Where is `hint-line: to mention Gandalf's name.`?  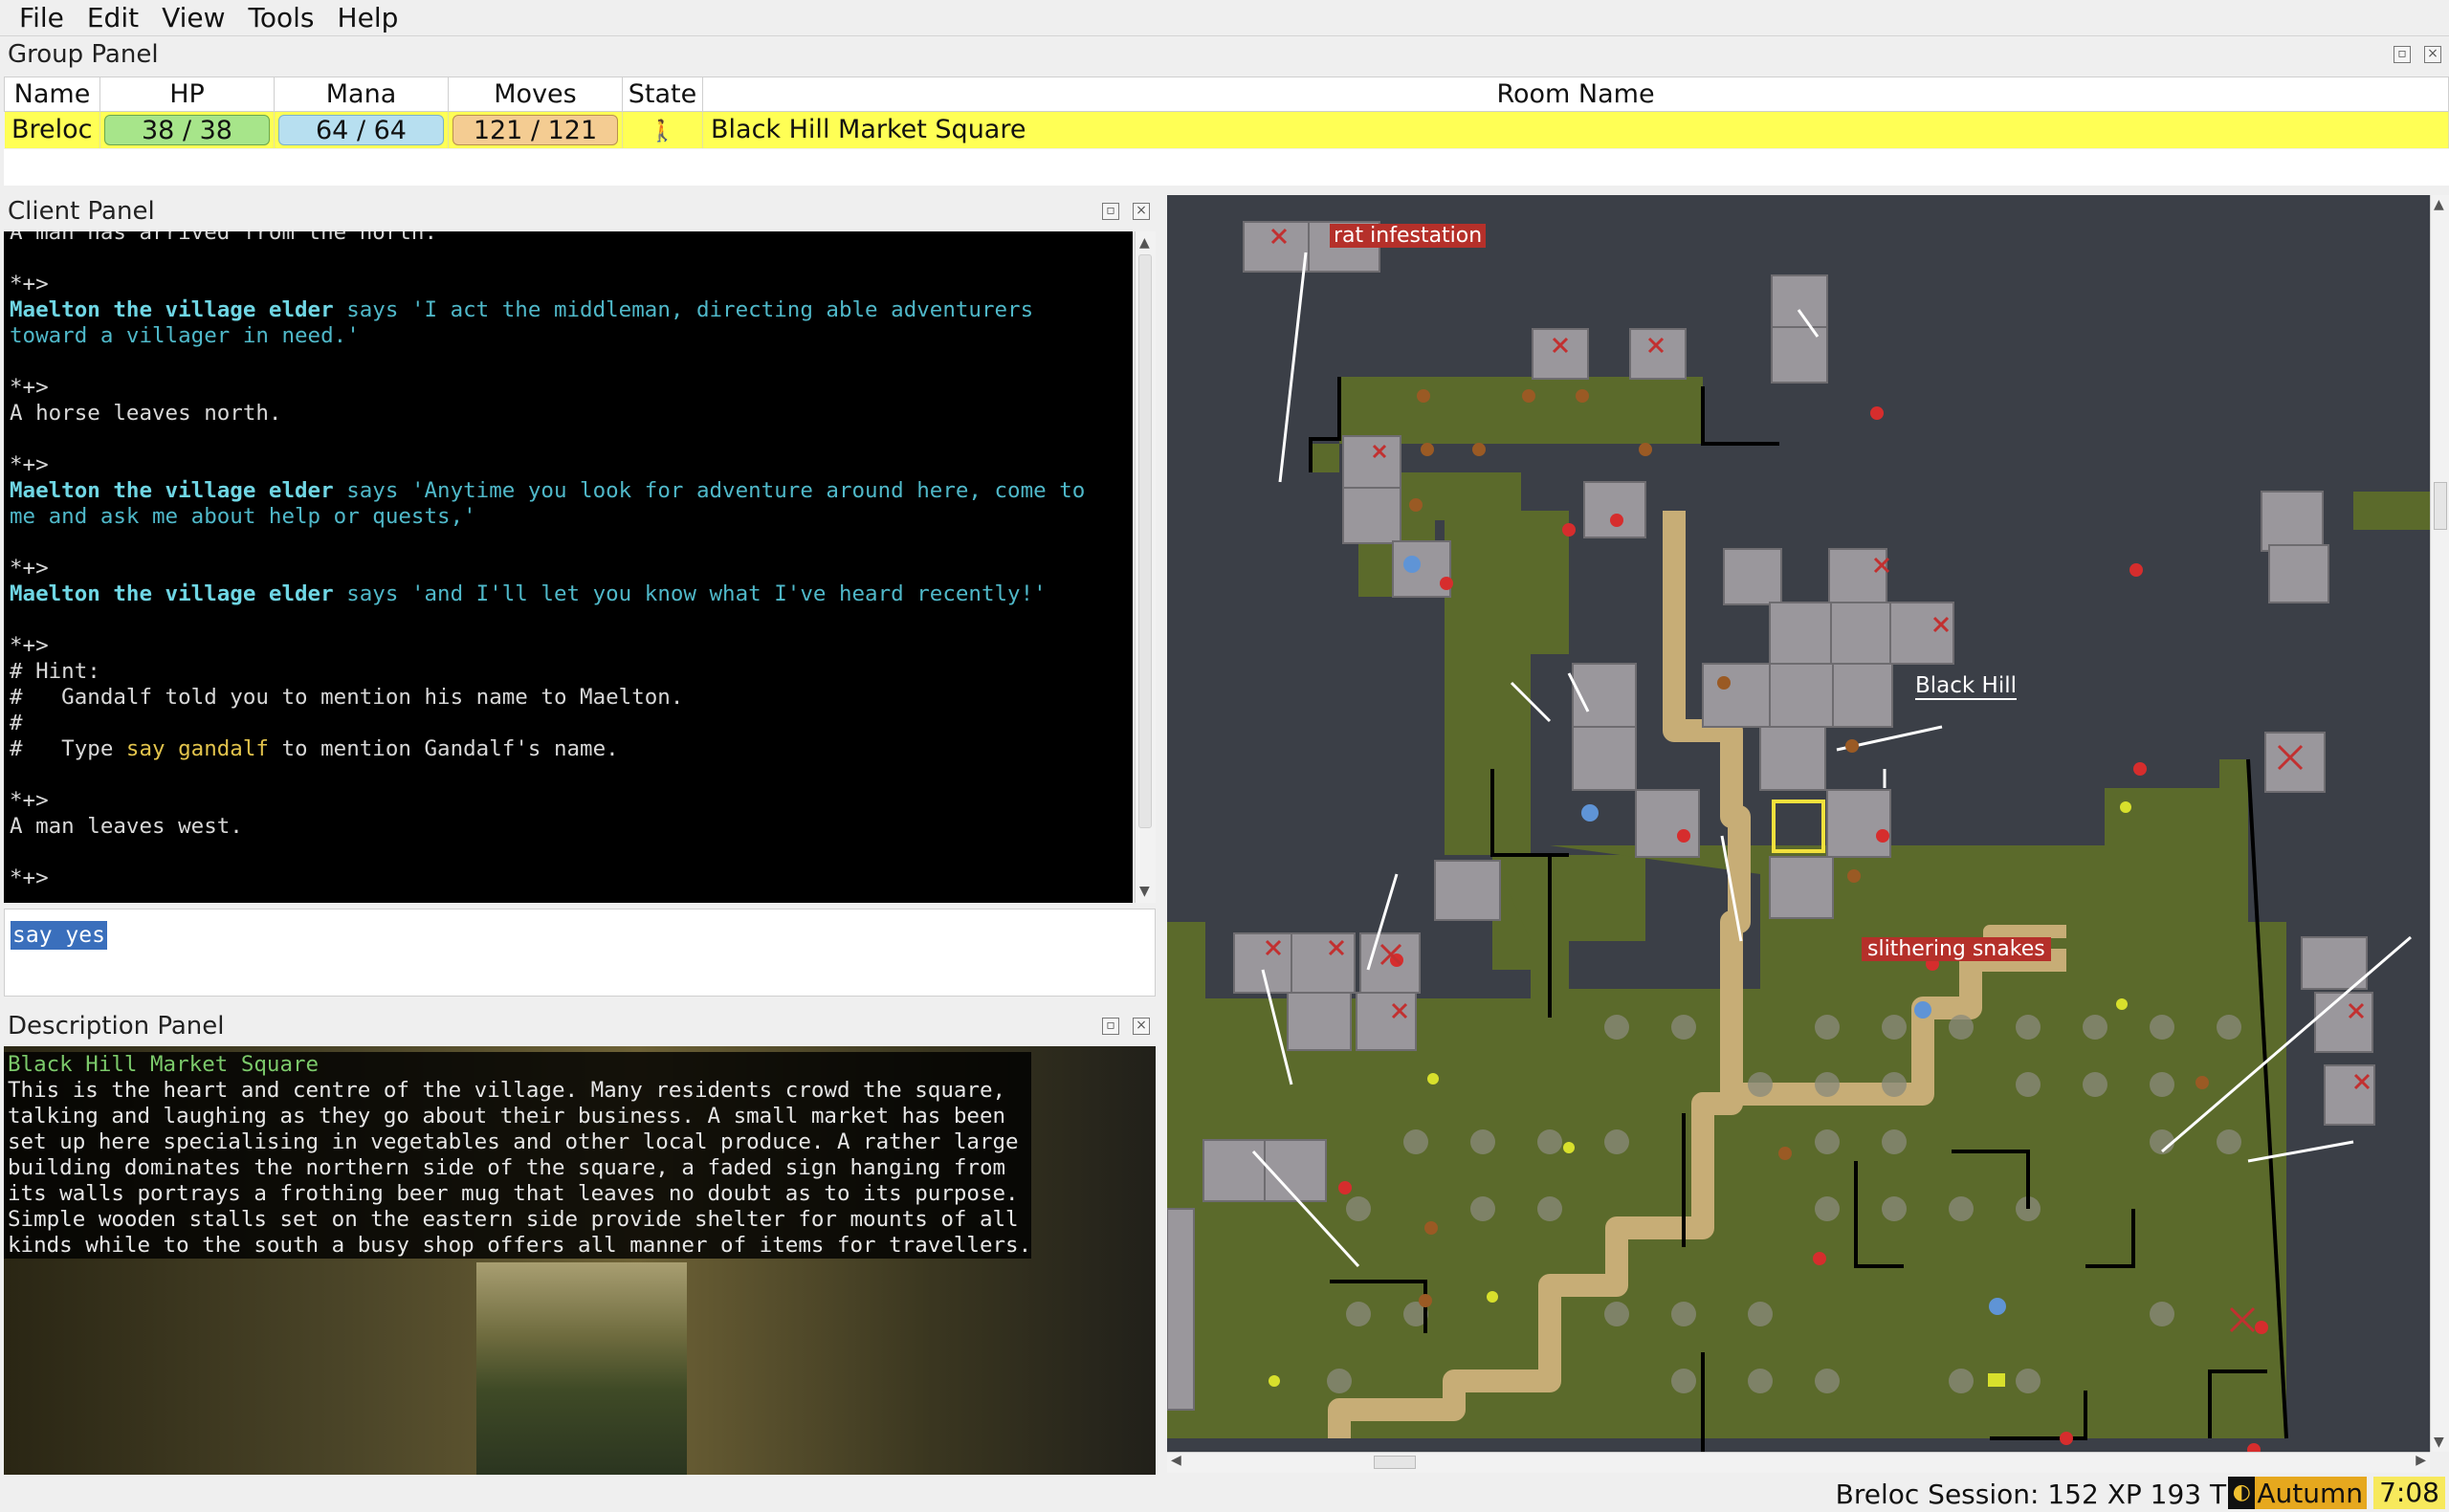 hint-line: to mention Gandalf's name. is located at coordinates (444, 748).